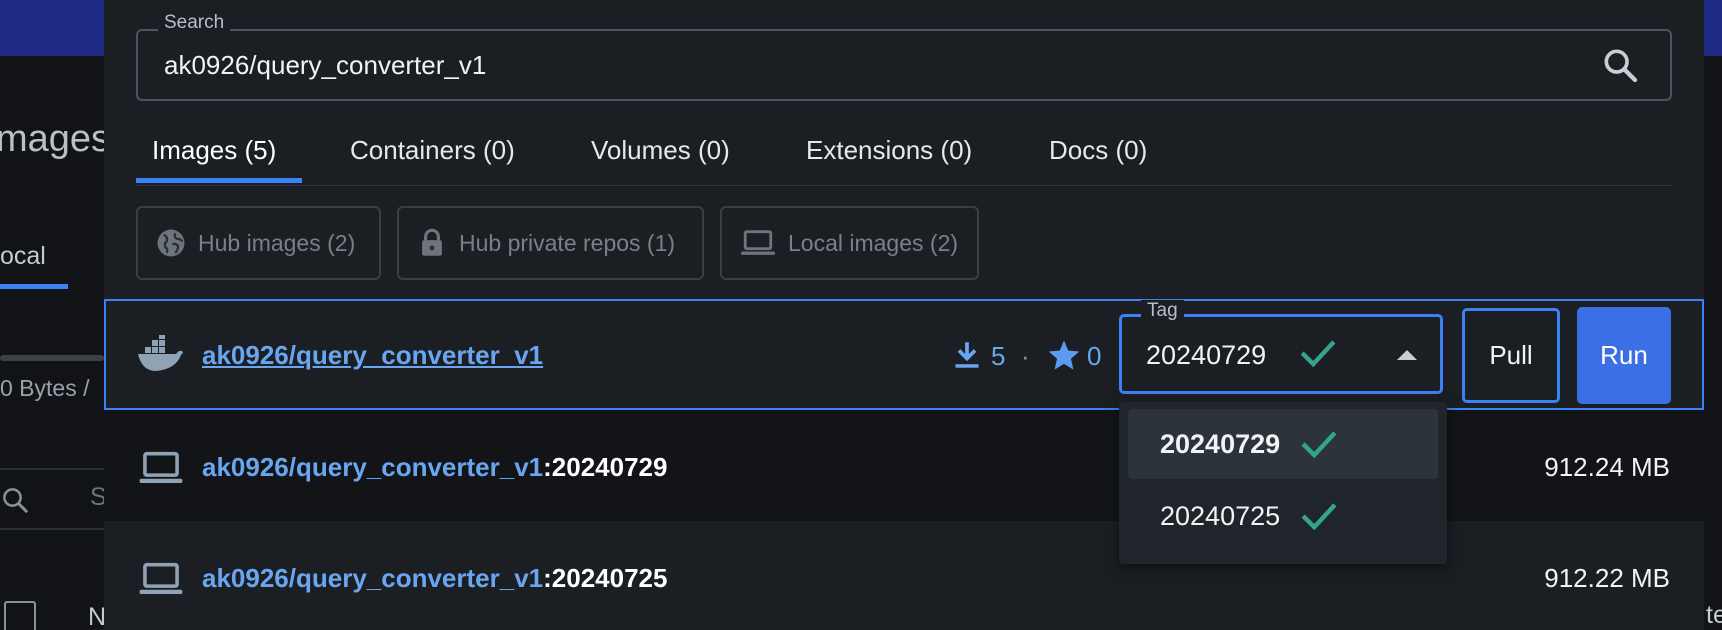 The height and width of the screenshot is (630, 1722). Describe the element at coordinates (432, 150) in the screenshot. I see `tab-containers: Containers (0)` at that location.